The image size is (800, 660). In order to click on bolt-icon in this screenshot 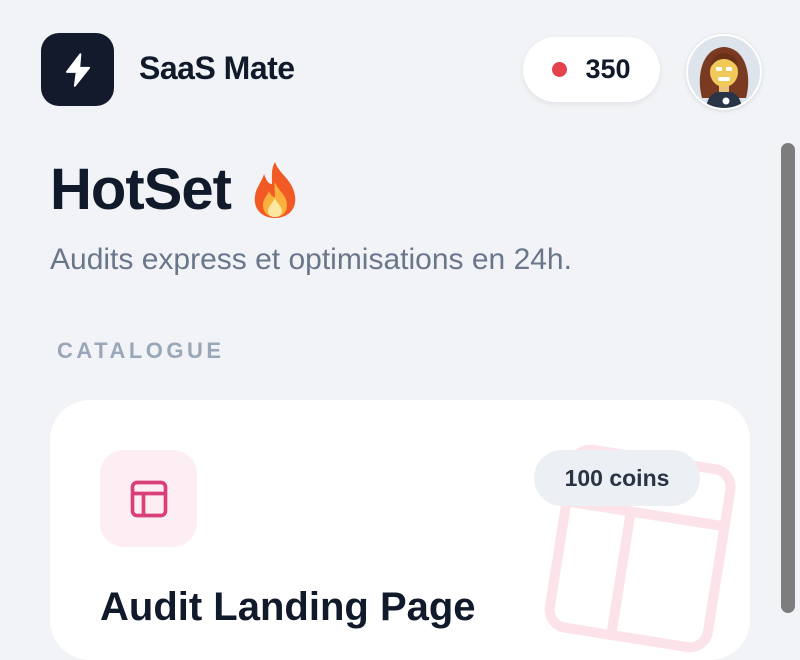, I will do `click(77, 69)`.